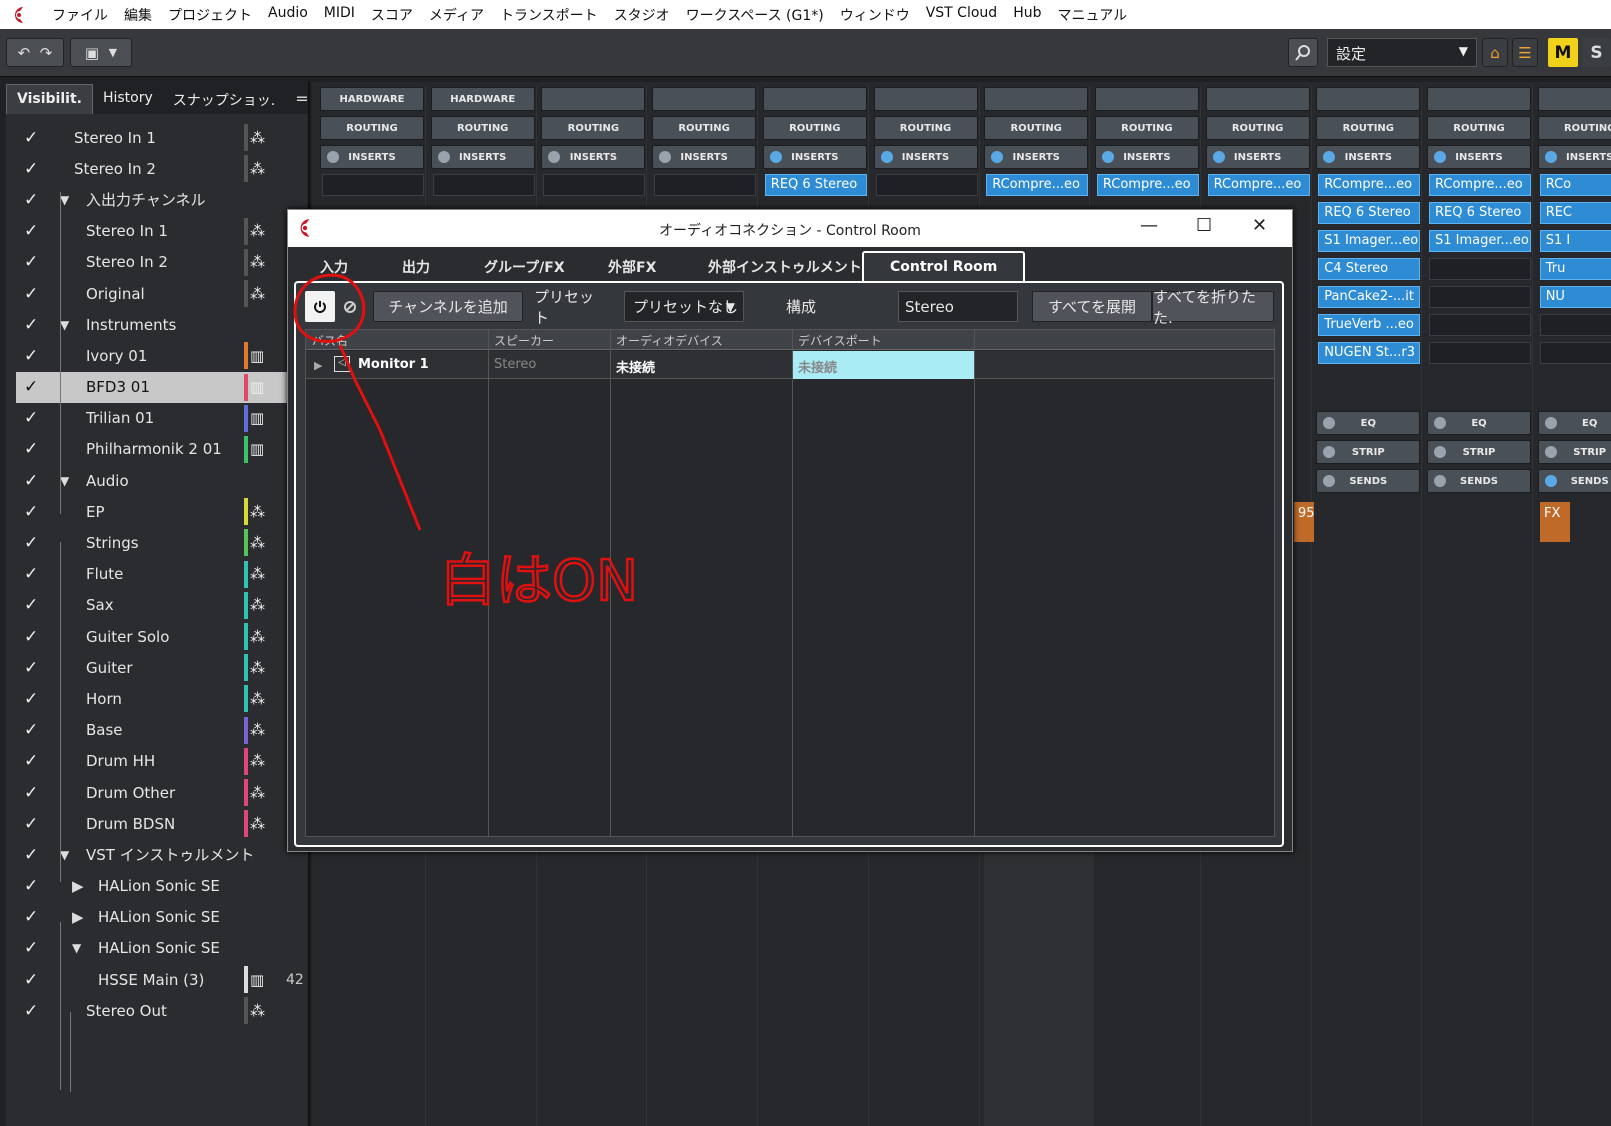 The width and height of the screenshot is (1611, 1126). What do you see at coordinates (224, 99) in the screenshot?
I see `tab-snapshots: スナップショッ.` at bounding box center [224, 99].